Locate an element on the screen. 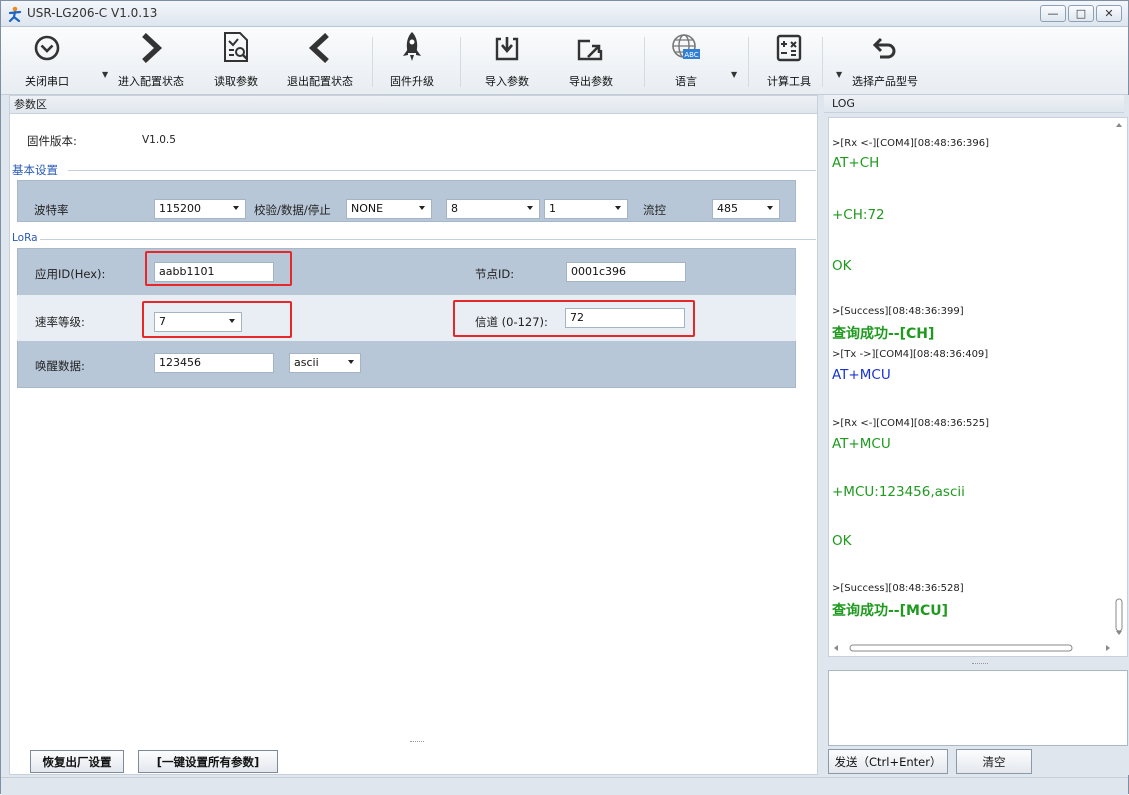 The width and height of the screenshot is (1129, 795). node-id-value: 0001c396 is located at coordinates (599, 271).